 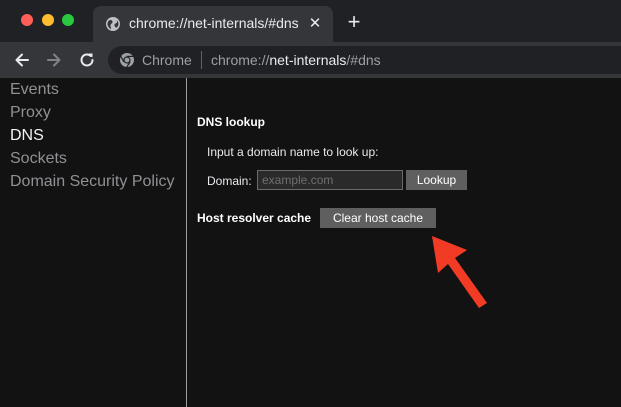 I want to click on domain-label: Domain:, so click(x=229, y=181).